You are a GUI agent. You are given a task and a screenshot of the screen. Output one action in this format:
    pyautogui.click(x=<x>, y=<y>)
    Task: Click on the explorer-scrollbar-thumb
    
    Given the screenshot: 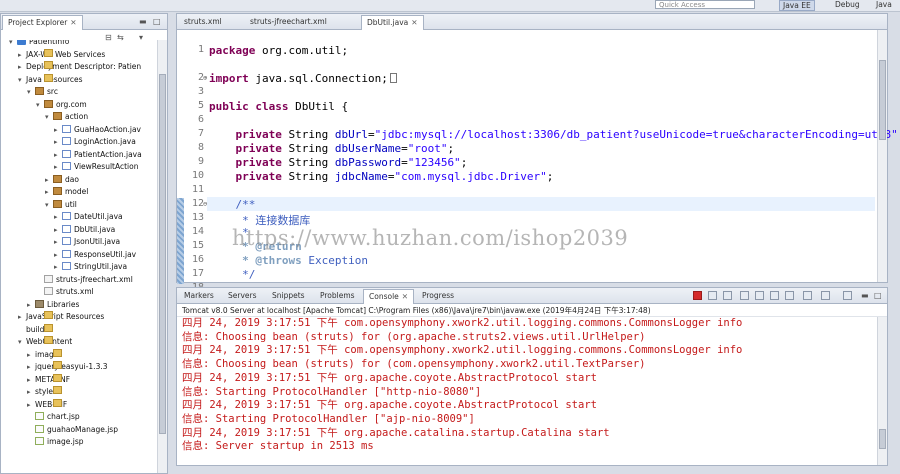 What is the action you would take?
    pyautogui.click(x=162, y=254)
    